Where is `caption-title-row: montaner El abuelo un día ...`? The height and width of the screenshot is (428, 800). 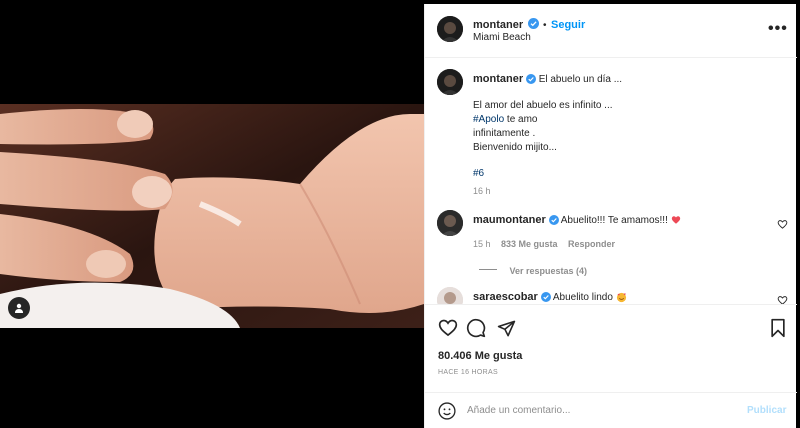
caption-title-row: montaner El abuelo un día ... is located at coordinates (547, 79).